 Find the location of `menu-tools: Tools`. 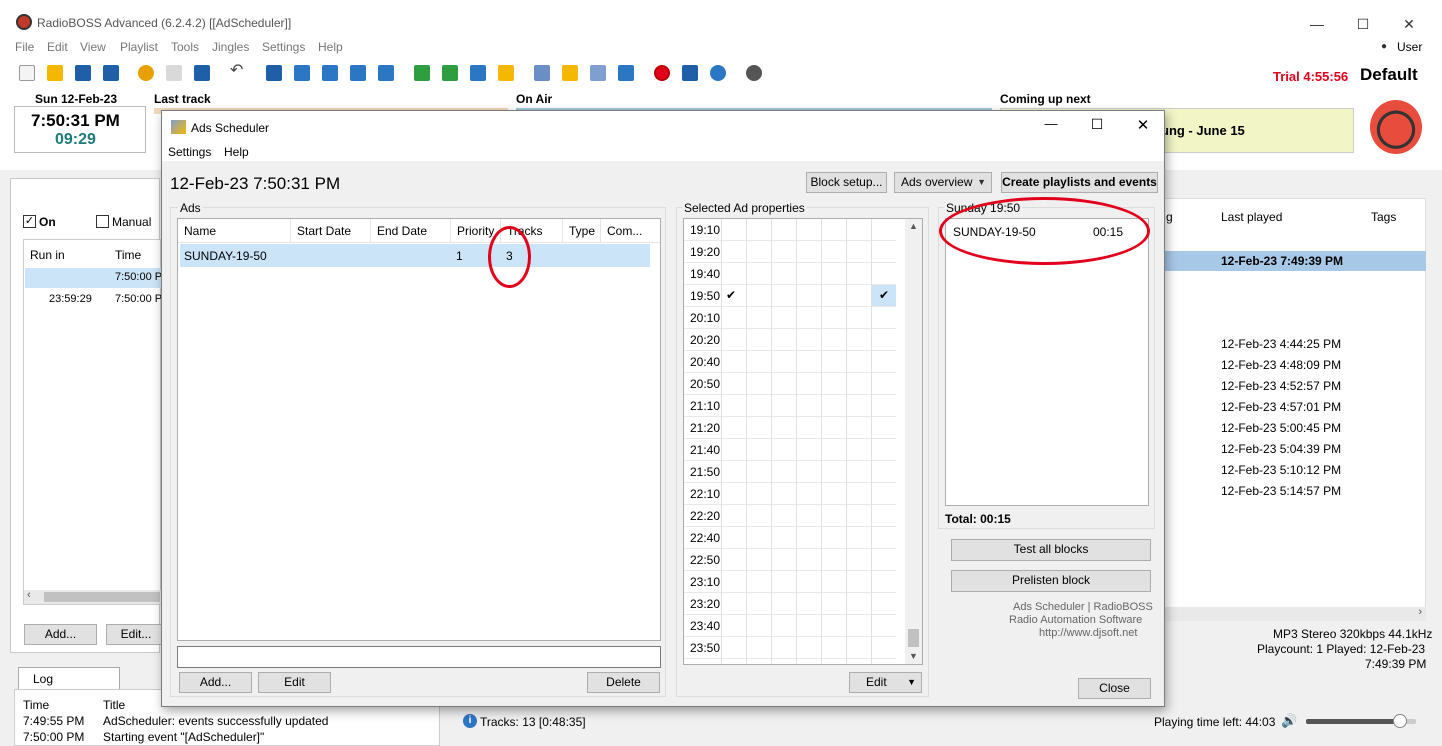

menu-tools: Tools is located at coordinates (185, 47).